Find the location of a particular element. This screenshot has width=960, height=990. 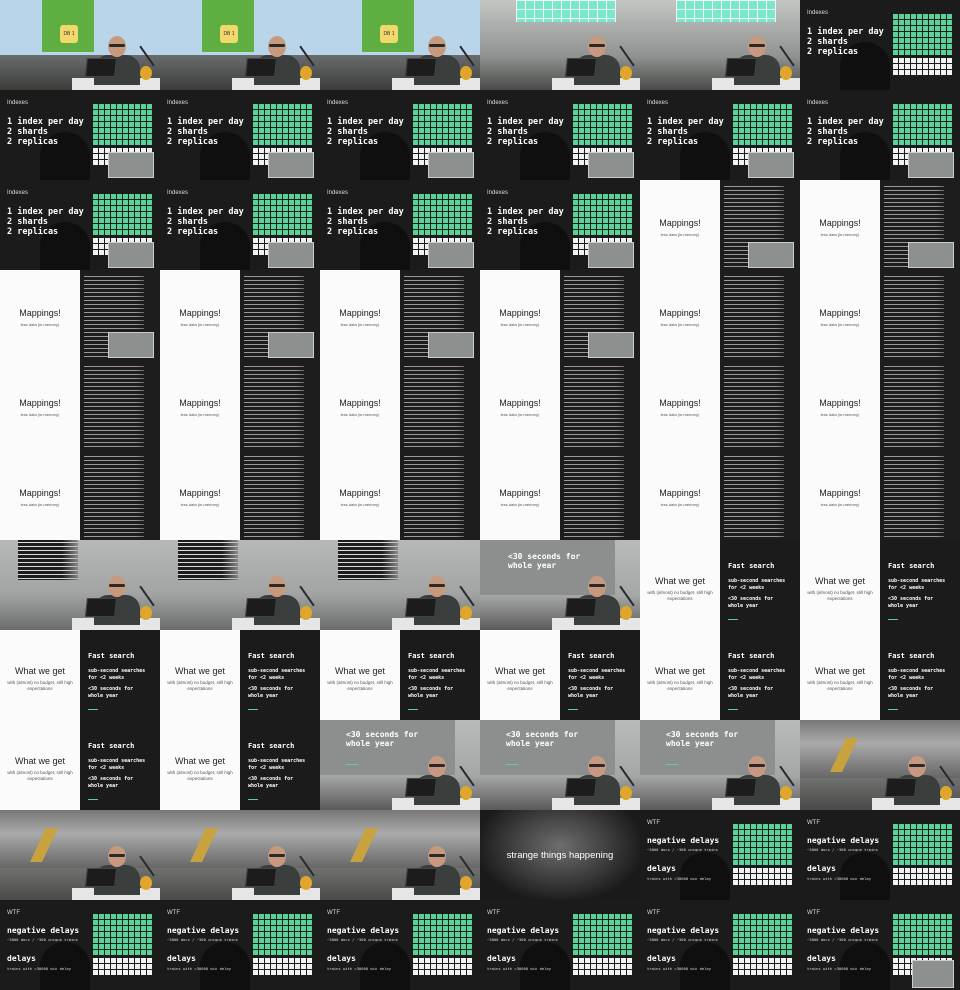

shard-grid-white is located at coordinates (922, 66).